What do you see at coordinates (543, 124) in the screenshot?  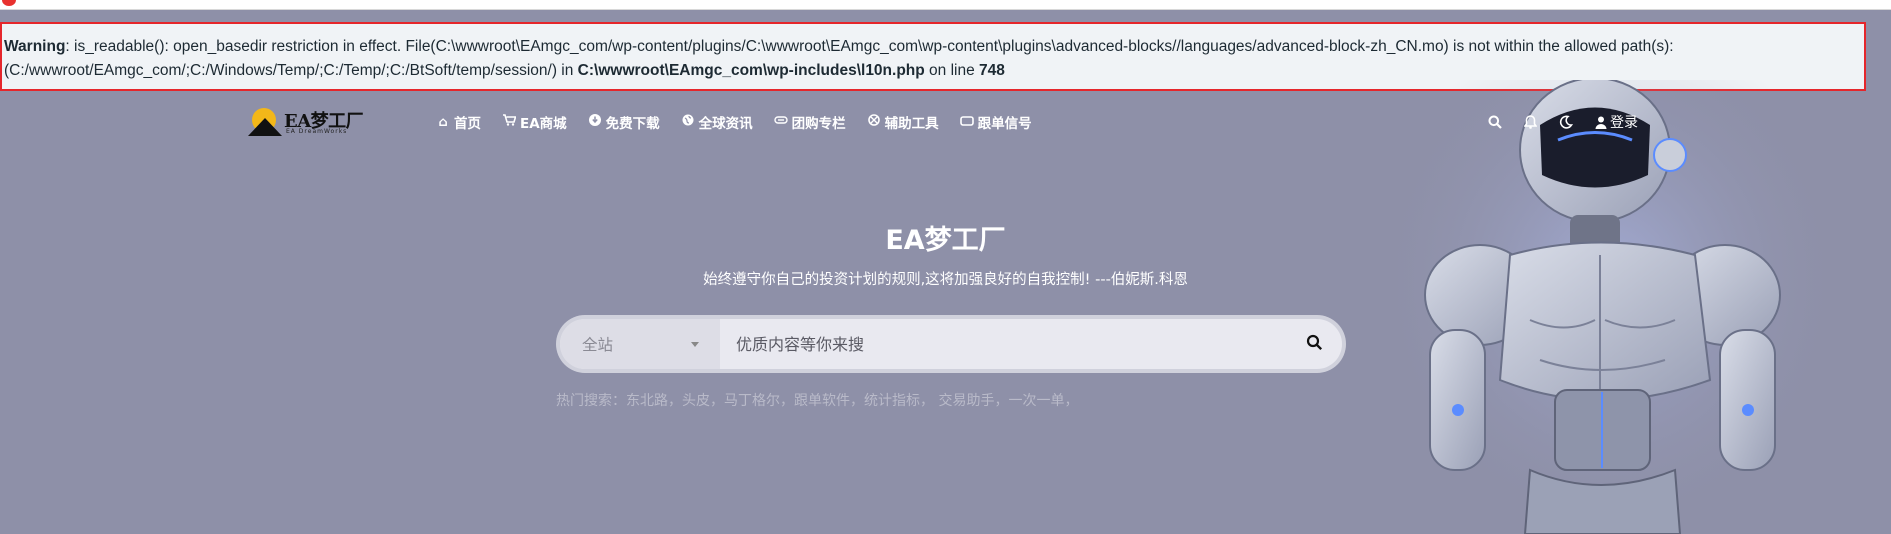 I see `nav-item-label: EA商城` at bounding box center [543, 124].